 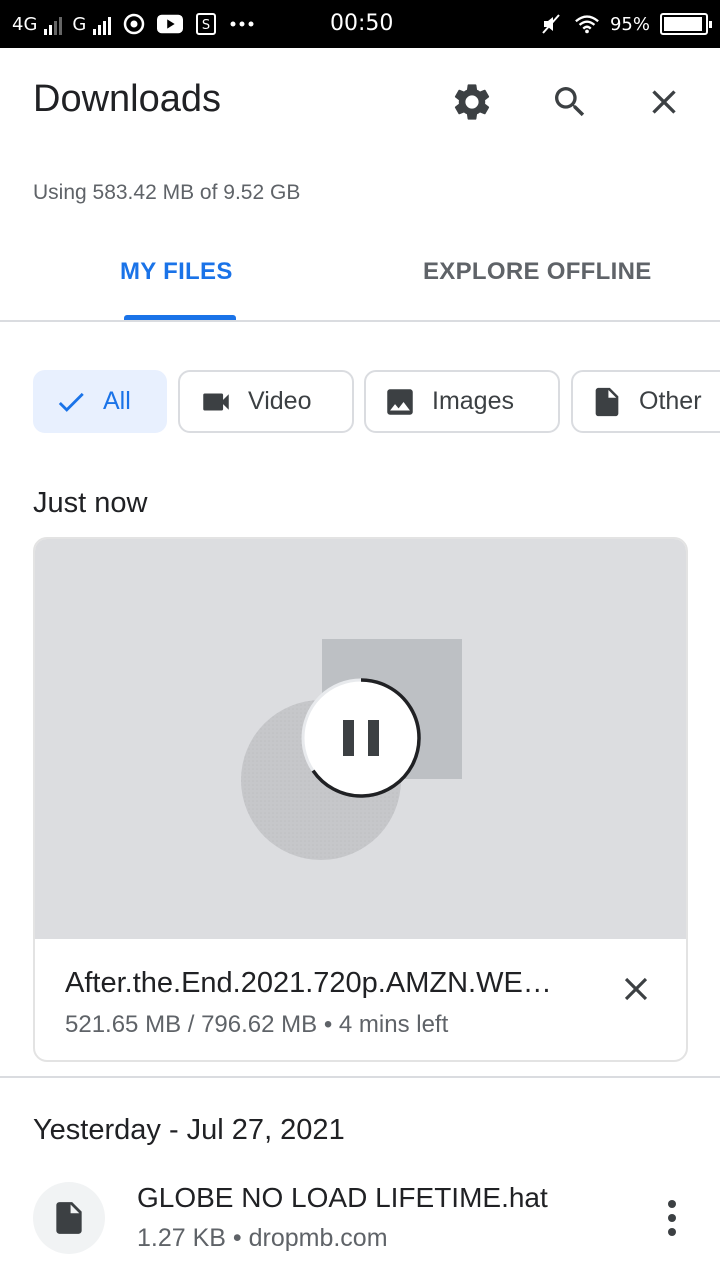 I want to click on video-icon, so click(x=216, y=402).